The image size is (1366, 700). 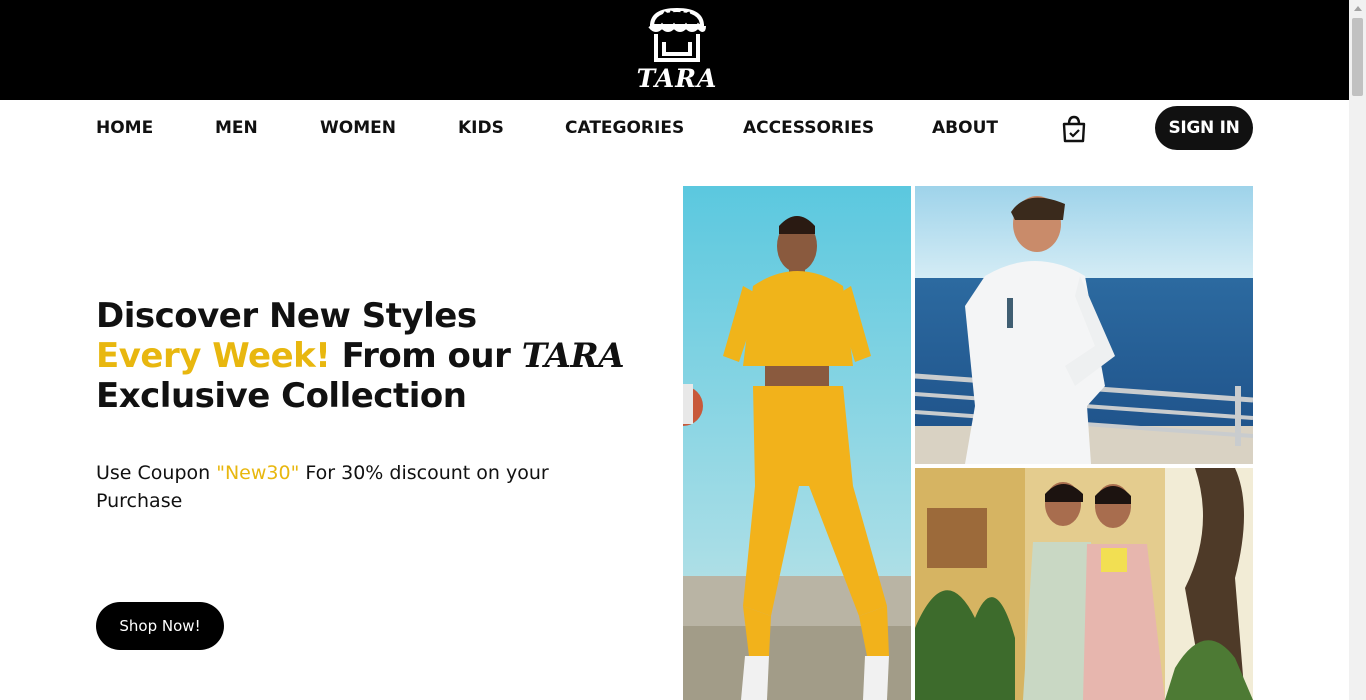 What do you see at coordinates (797, 443) in the screenshot?
I see `woman-yellow-tracksuit-photo` at bounding box center [797, 443].